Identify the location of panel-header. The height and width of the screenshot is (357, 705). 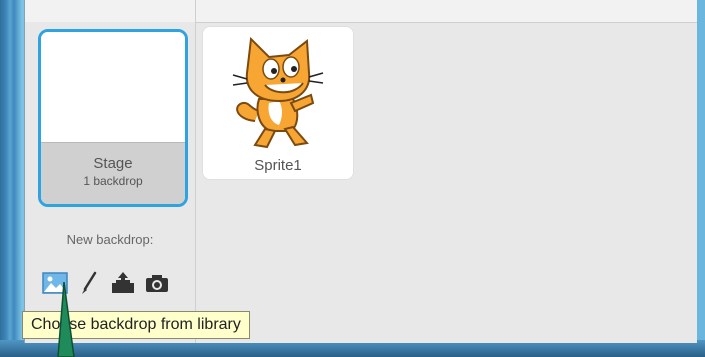
(361, 11).